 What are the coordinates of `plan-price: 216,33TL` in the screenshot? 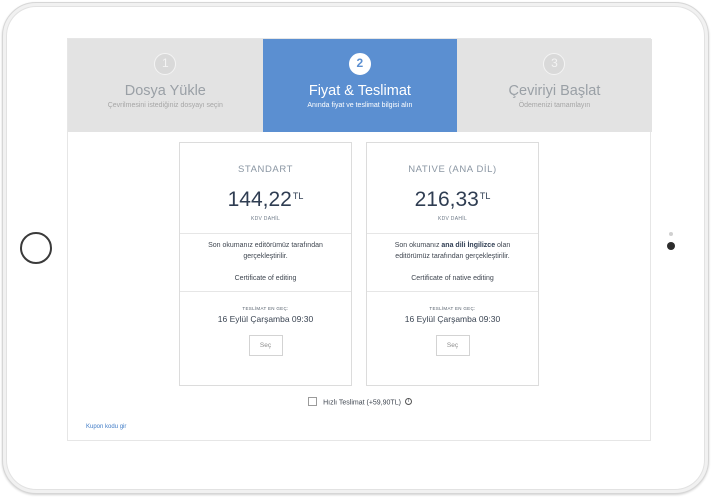 It's located at (452, 200).